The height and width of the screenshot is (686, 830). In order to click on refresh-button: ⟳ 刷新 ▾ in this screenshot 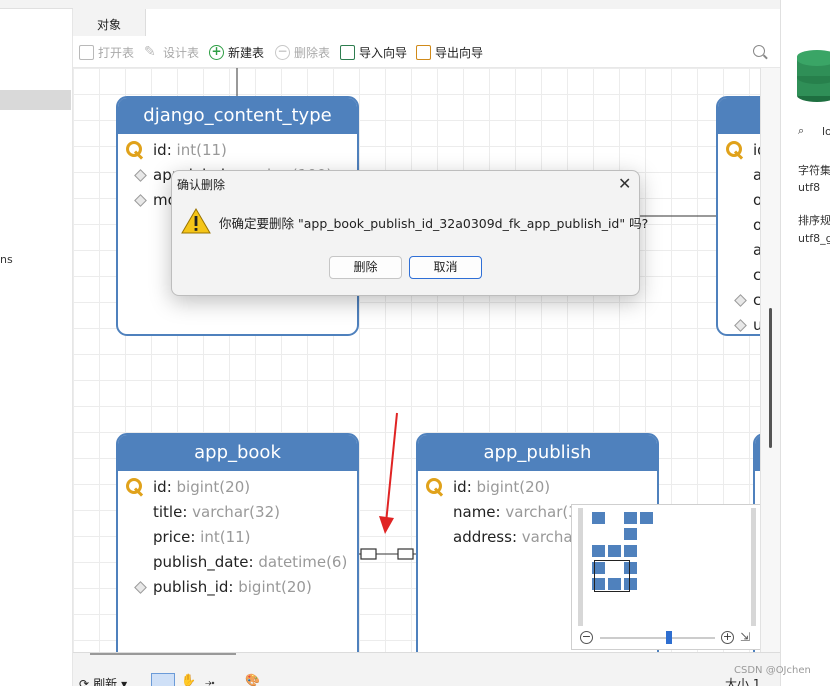, I will do `click(103, 680)`.